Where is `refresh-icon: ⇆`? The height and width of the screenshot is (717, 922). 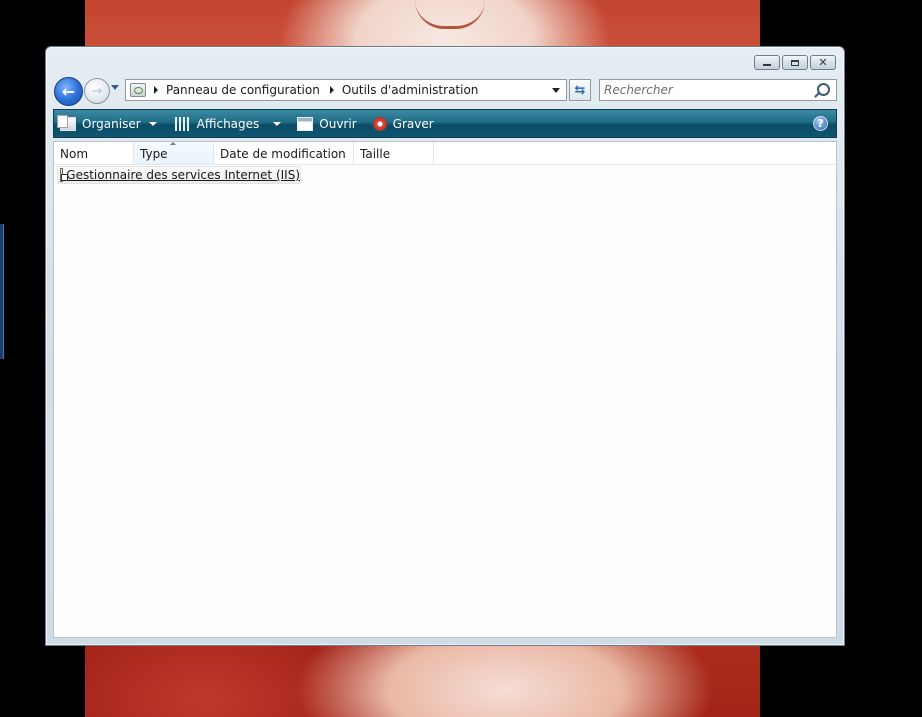 refresh-icon: ⇆ is located at coordinates (580, 90).